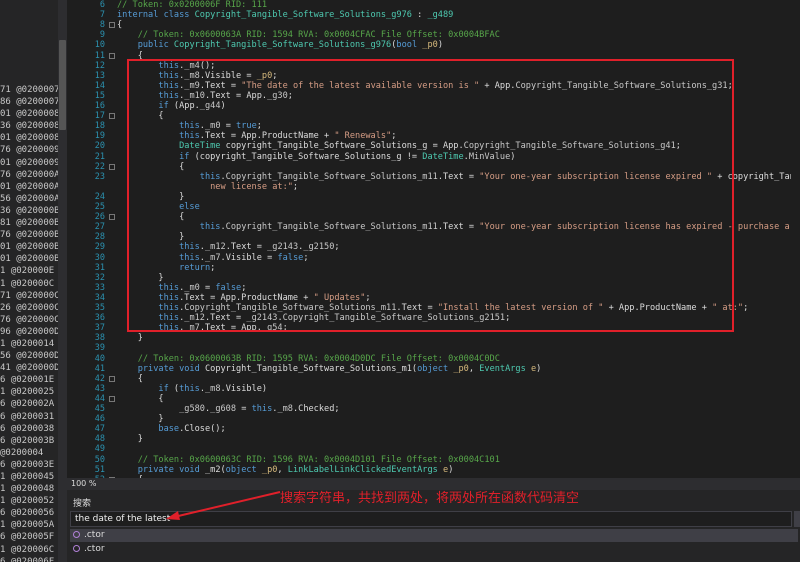 Image resolution: width=800 pixels, height=562 pixels. What do you see at coordinates (29, 163) in the screenshot?
I see `token-list-item: 01 @0200009` at bounding box center [29, 163].